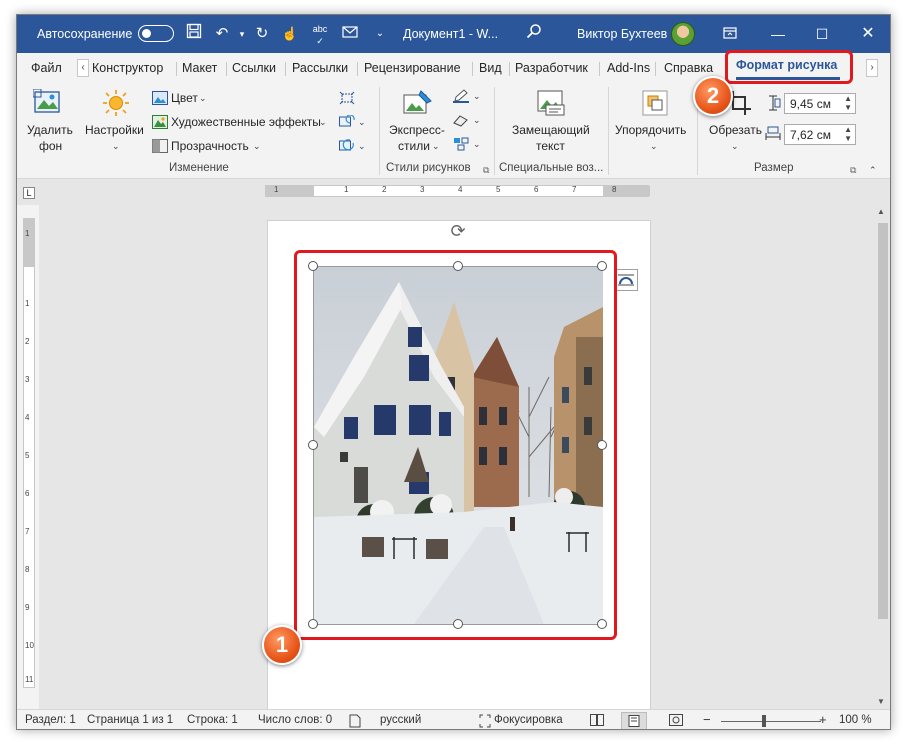 The image size is (907, 745). Describe the element at coordinates (550, 146) in the screenshot. I see `alt-text-label-2: текст` at that location.